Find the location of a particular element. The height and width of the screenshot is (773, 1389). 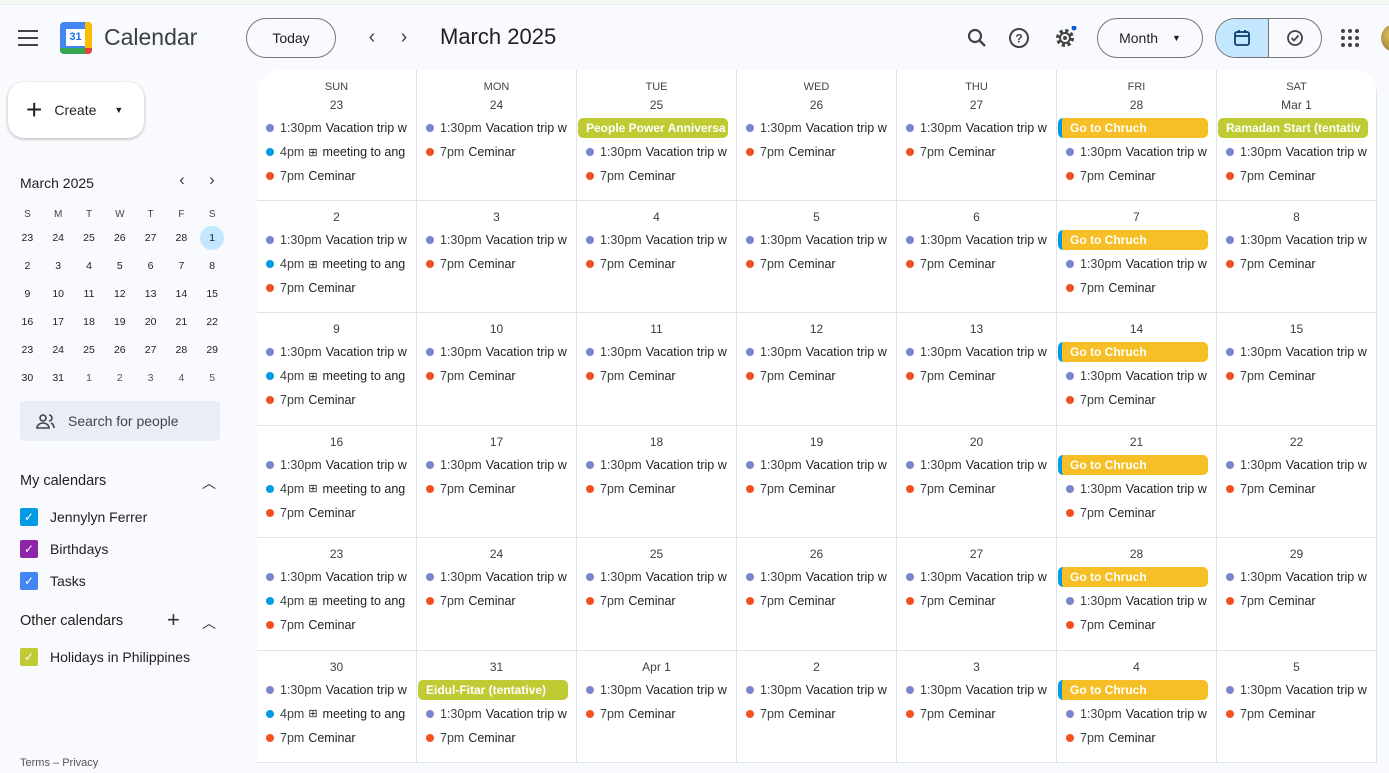

day-number: 29 is located at coordinates (1296, 556).